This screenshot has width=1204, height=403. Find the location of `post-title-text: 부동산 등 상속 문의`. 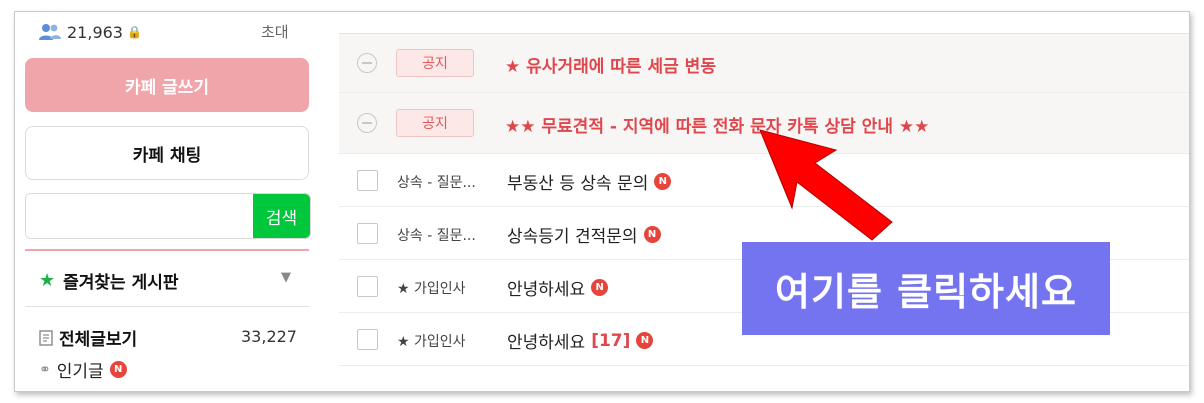

post-title-text: 부동산 등 상속 문의 is located at coordinates (578, 184).